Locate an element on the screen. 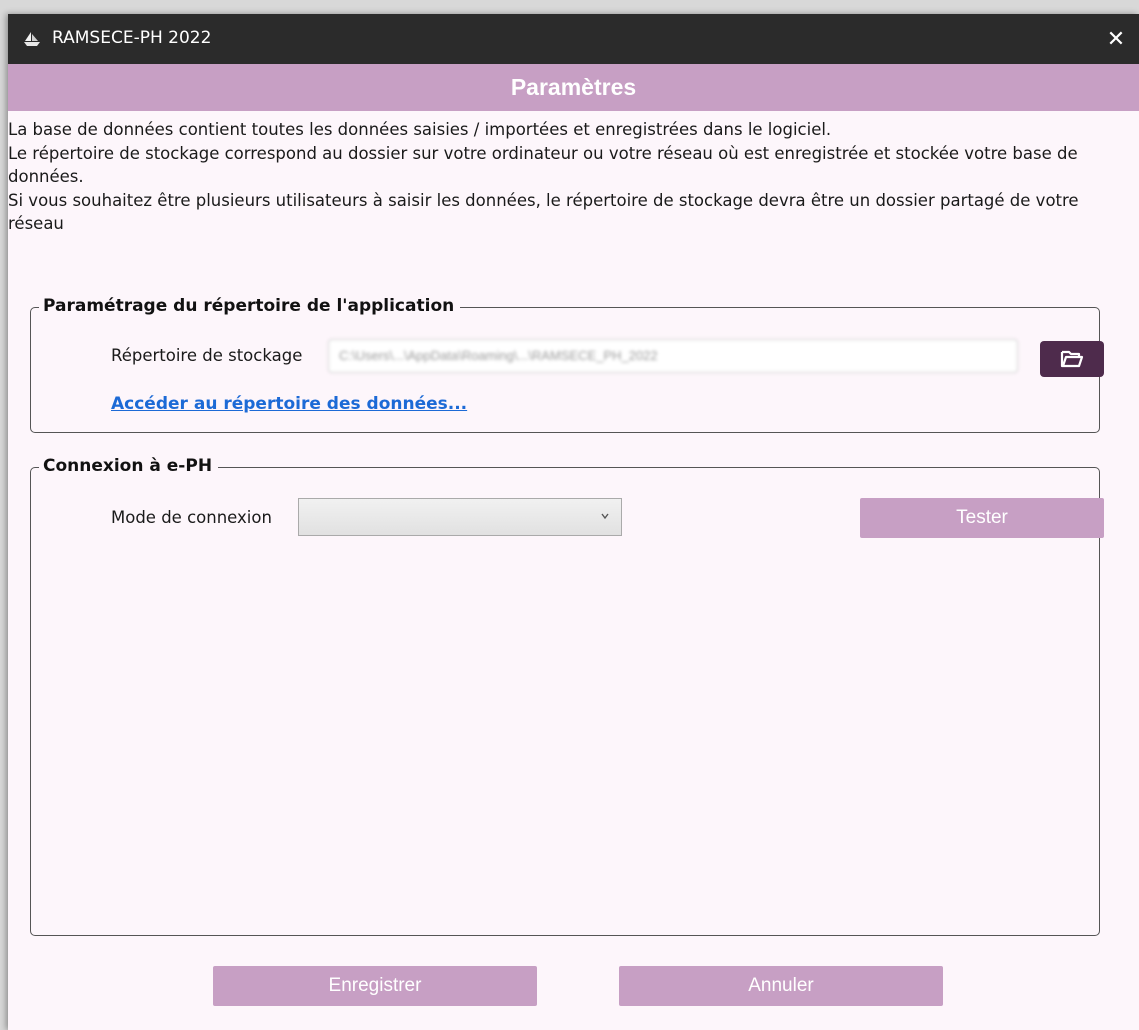 The width and height of the screenshot is (1139, 1030). test-connection-button: Tester is located at coordinates (982, 518).